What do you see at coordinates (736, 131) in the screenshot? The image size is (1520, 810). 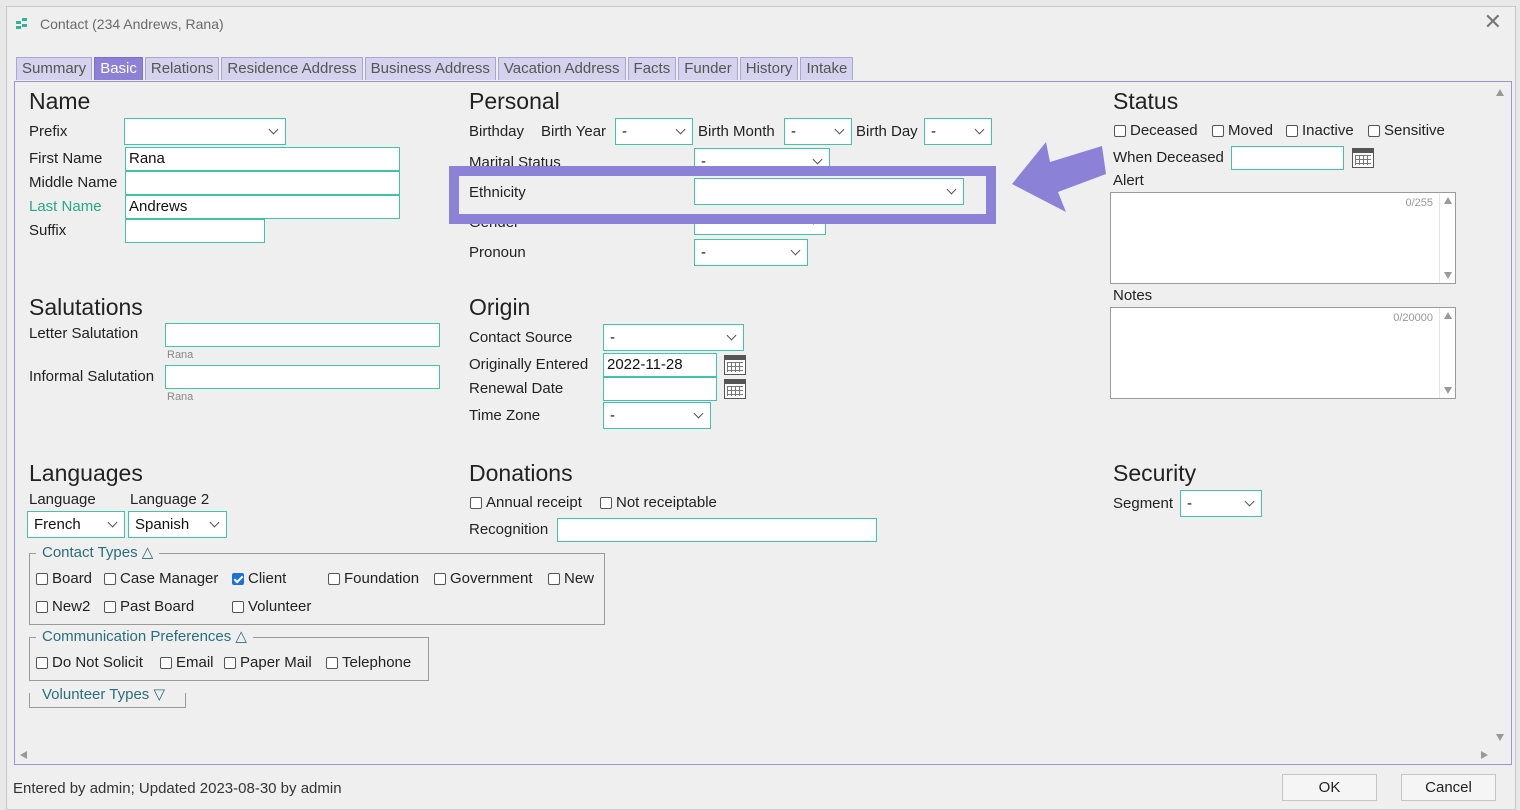 I see `birth-month-label: Birth Month` at bounding box center [736, 131].